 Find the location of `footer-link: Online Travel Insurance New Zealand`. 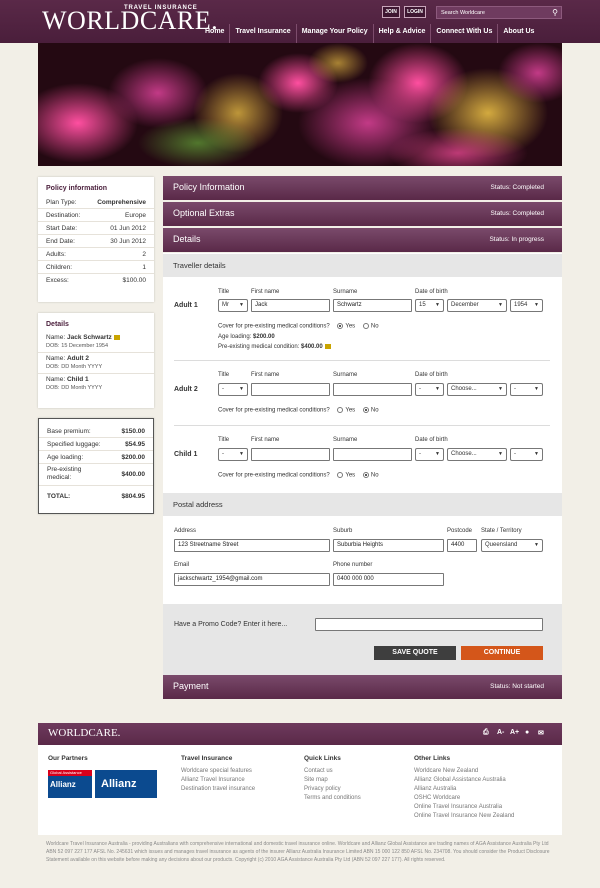

footer-link: Online Travel Insurance New Zealand is located at coordinates (464, 816).